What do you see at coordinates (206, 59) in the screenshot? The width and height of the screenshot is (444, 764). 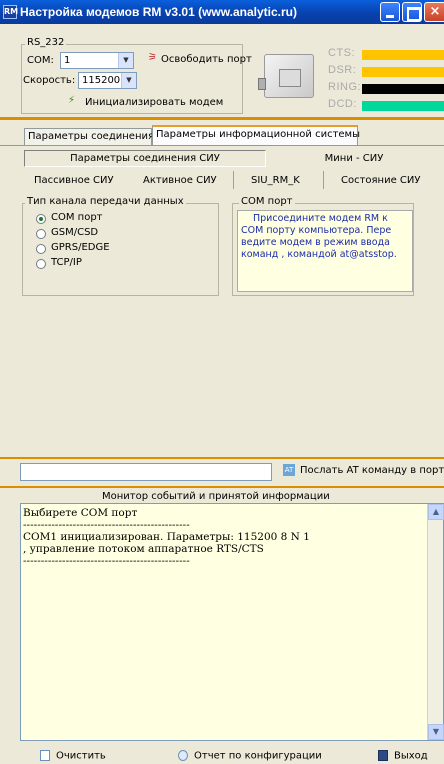 I see `free-port-button: Освободить порт` at bounding box center [206, 59].